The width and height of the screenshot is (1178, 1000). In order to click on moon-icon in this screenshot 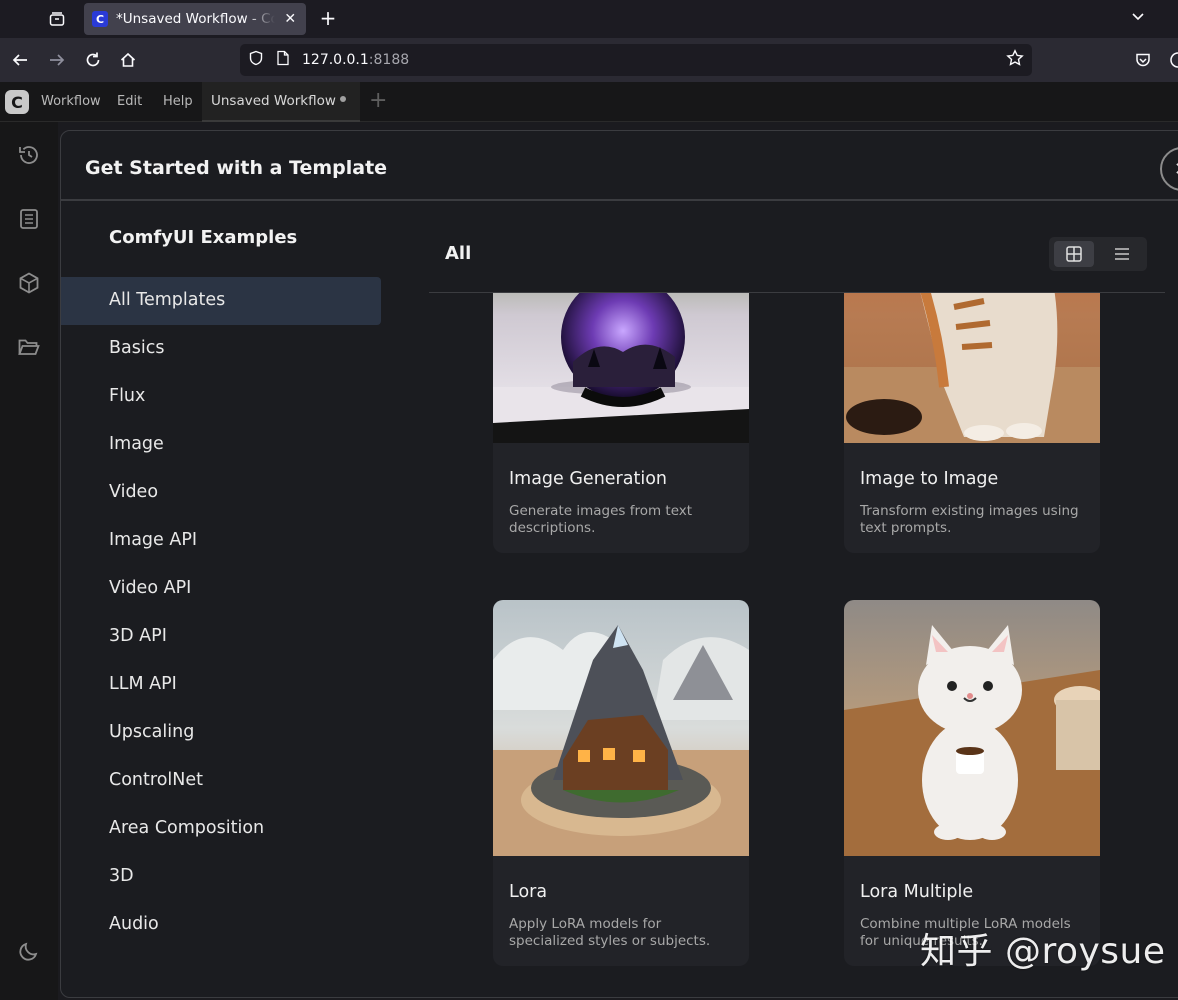, I will do `click(29, 951)`.